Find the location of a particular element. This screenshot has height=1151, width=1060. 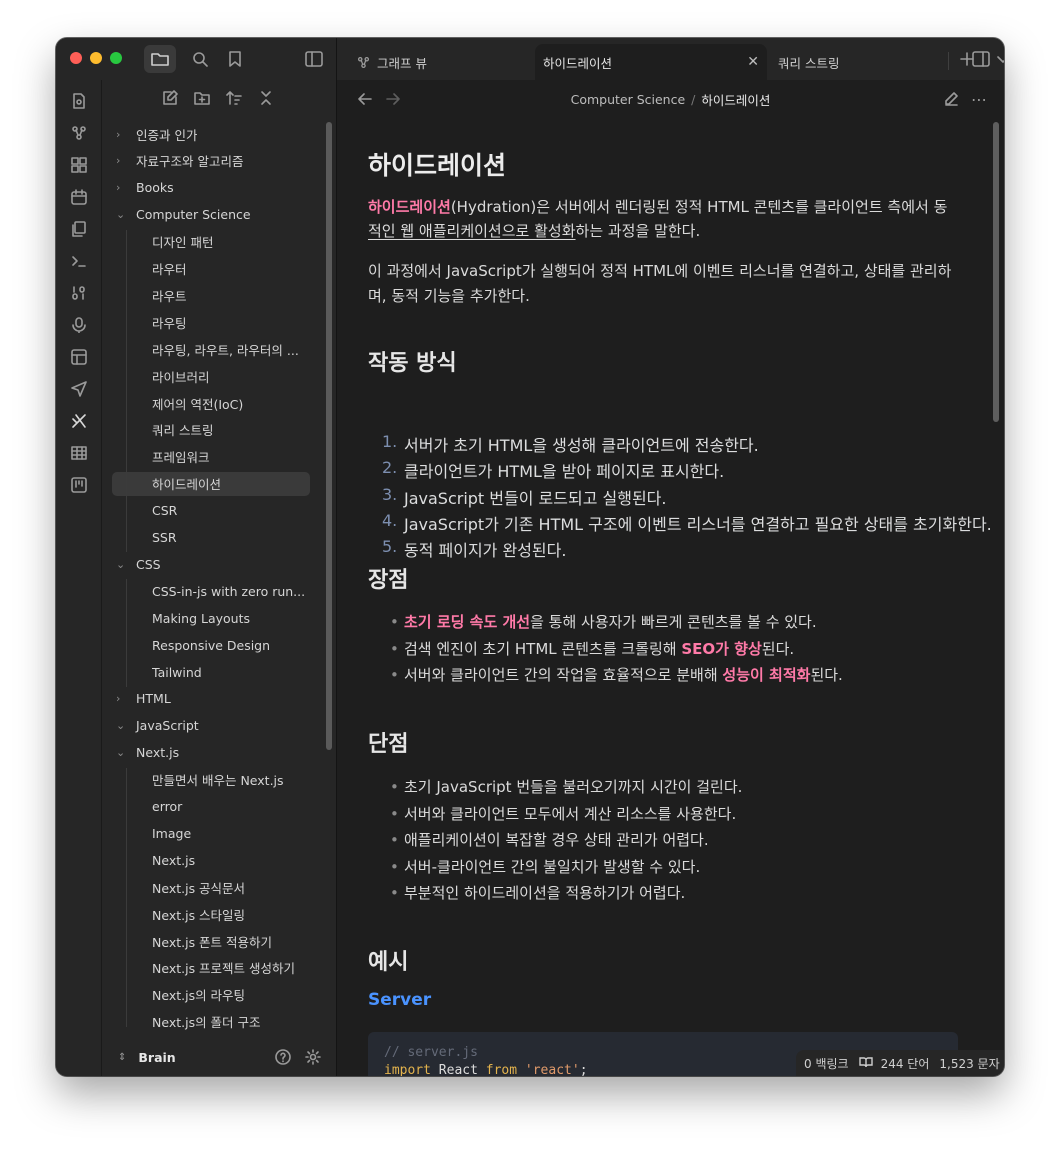

folder-item: ⌄ CSS is located at coordinates (138, 564).